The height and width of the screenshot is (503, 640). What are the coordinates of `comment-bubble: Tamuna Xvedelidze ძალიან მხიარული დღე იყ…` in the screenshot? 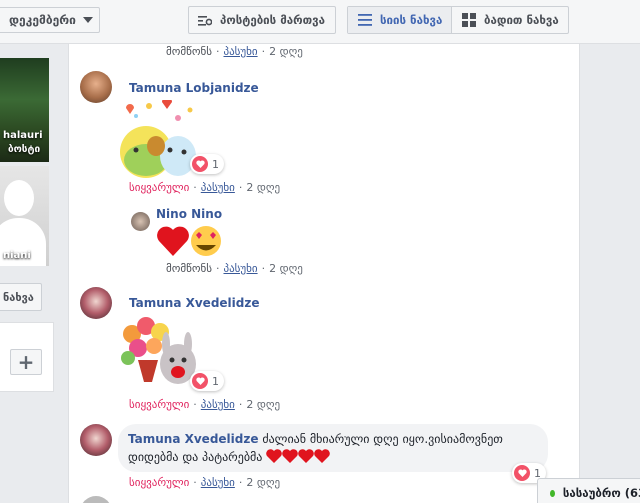 It's located at (333, 448).